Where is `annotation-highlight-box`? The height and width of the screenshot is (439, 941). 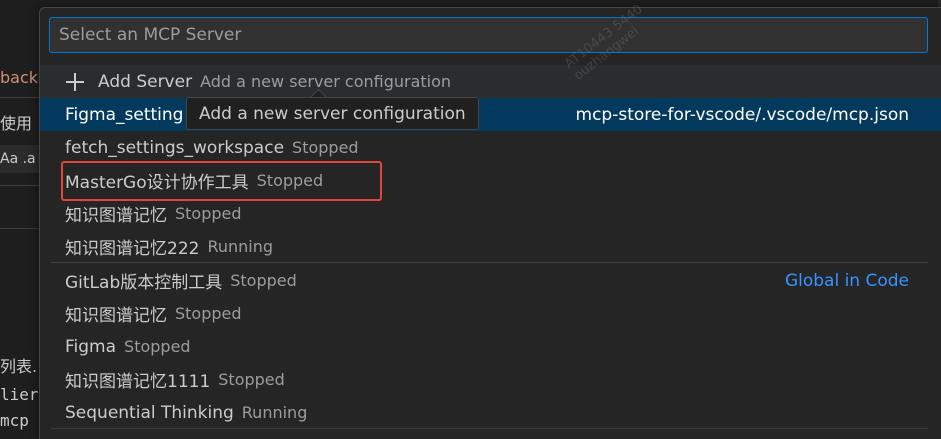 annotation-highlight-box is located at coordinates (221, 181).